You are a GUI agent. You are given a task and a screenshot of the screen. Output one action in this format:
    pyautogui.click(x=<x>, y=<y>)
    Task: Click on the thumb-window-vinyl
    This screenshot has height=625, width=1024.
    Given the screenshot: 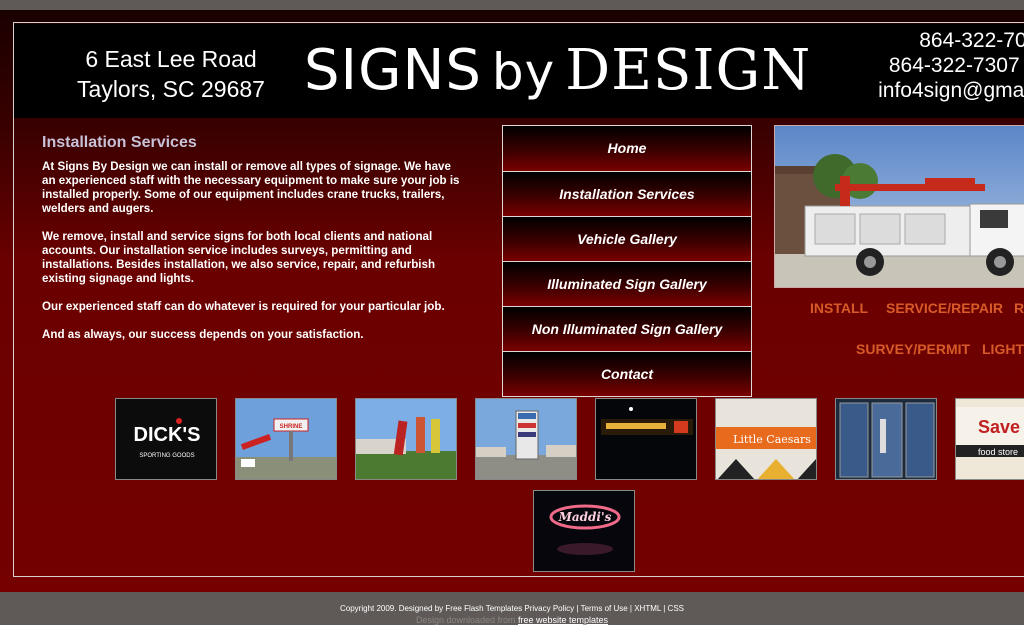 What is the action you would take?
    pyautogui.click(x=886, y=439)
    